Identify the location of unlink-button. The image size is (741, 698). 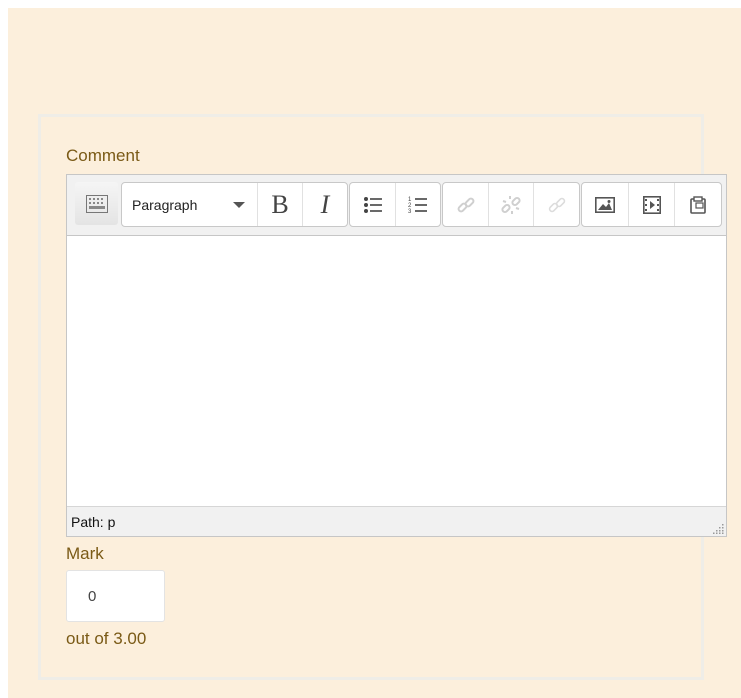
(510, 204).